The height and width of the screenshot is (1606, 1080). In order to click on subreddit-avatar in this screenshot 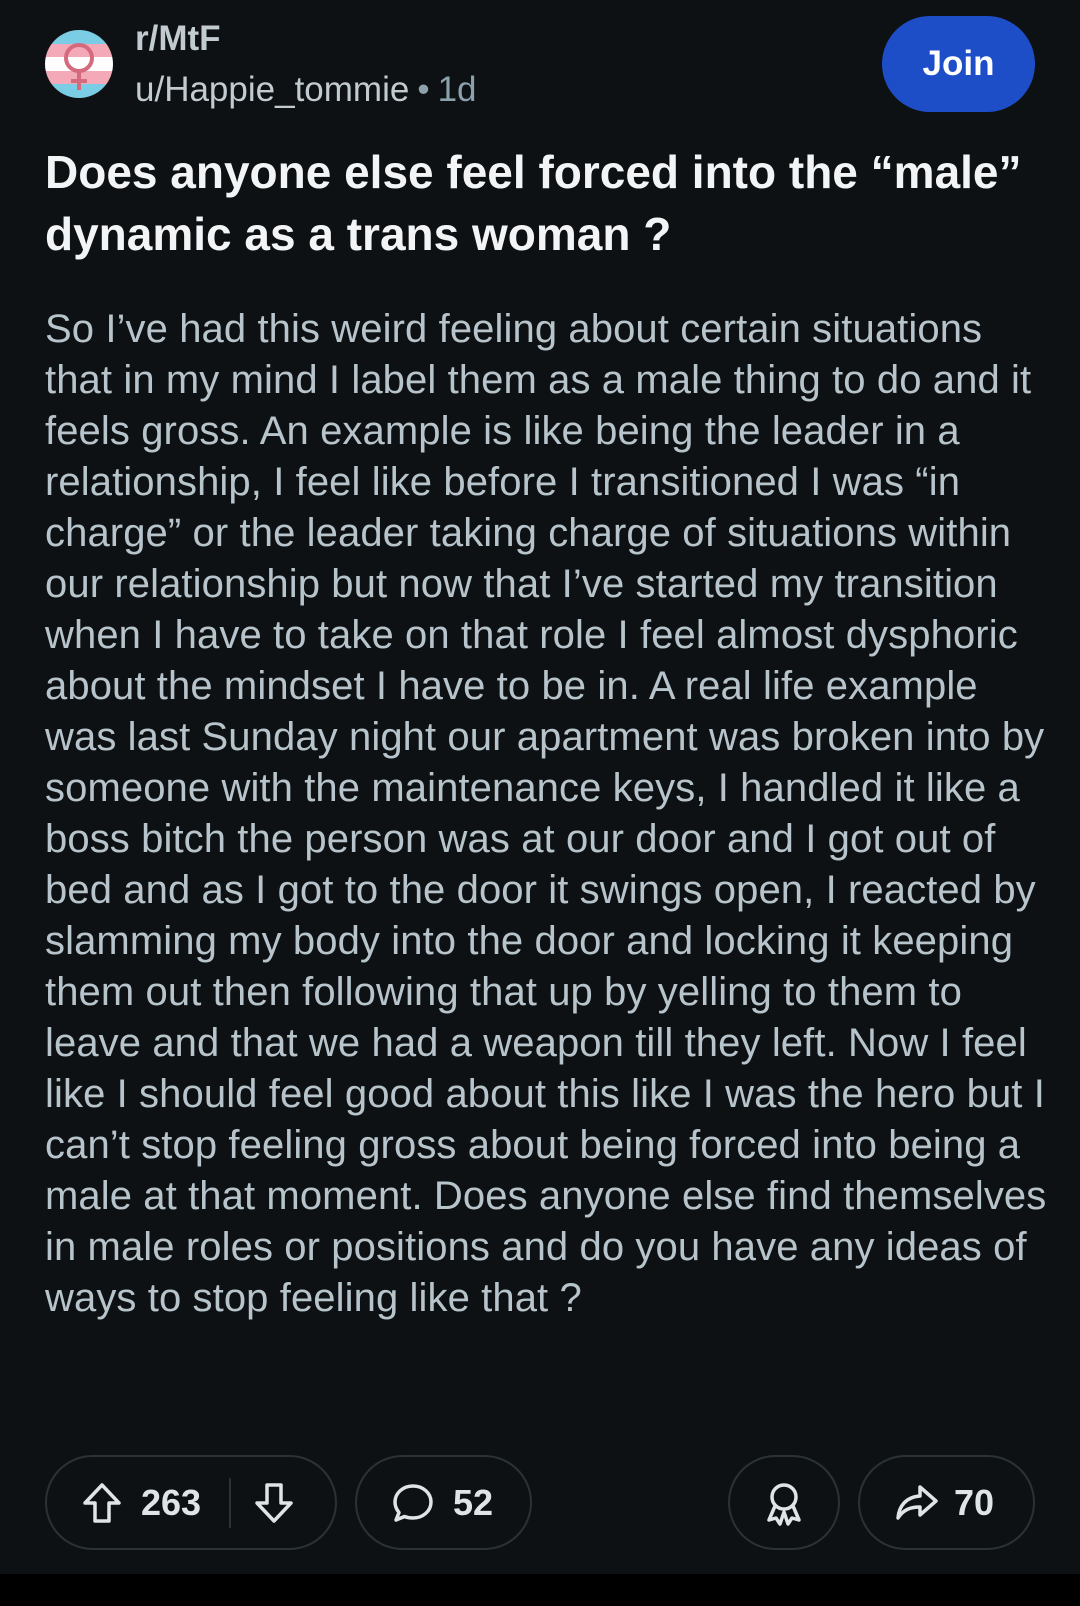, I will do `click(79, 64)`.